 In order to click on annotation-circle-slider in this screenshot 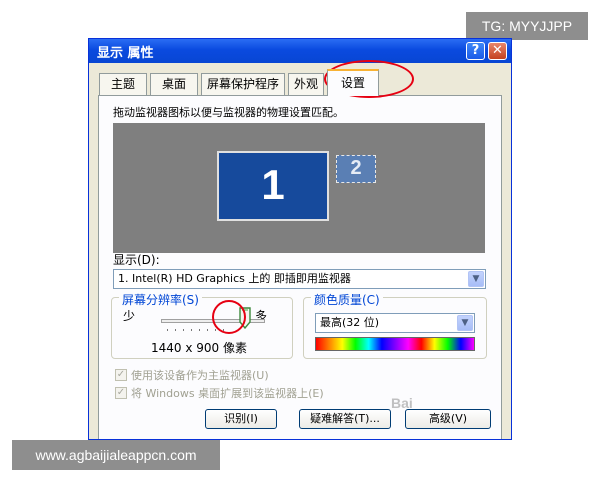, I will do `click(229, 317)`.